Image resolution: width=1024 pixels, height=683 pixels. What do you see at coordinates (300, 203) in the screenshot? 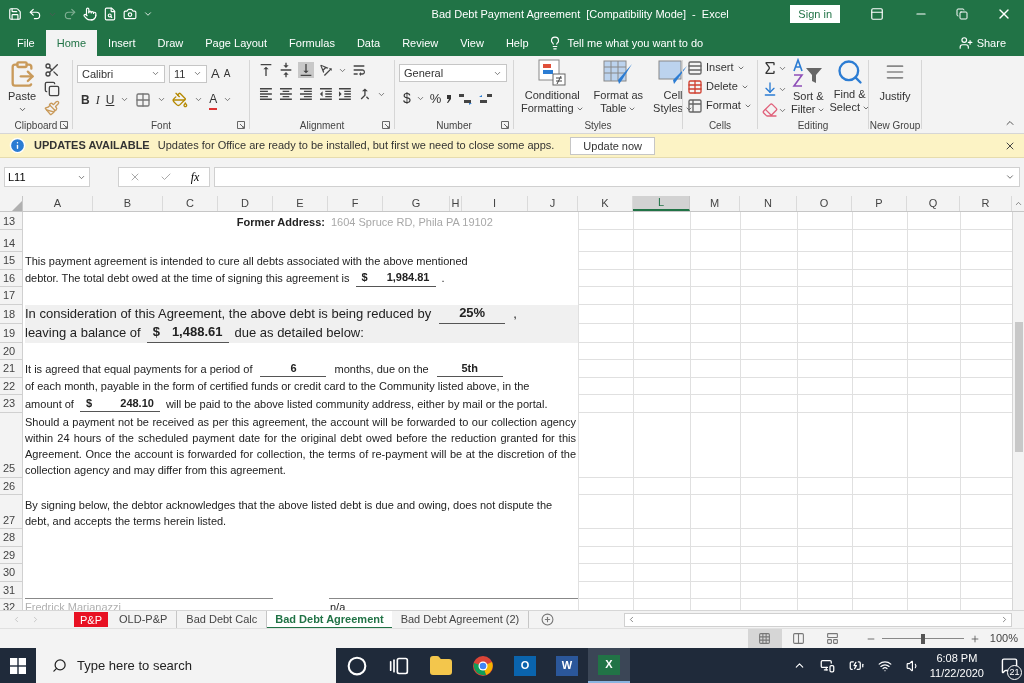
I see `column-header: E` at bounding box center [300, 203].